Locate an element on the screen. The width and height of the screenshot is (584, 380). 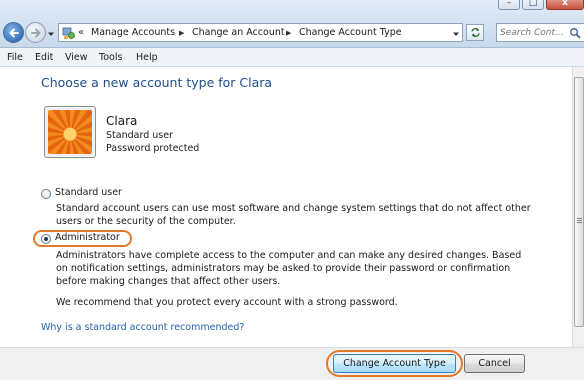
menu-tools: Tools is located at coordinates (110, 57).